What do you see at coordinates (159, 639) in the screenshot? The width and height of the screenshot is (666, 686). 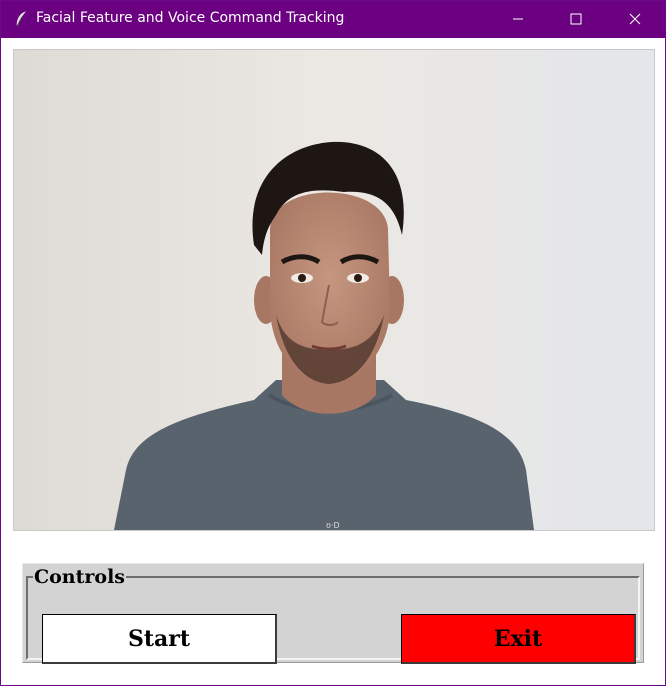 I see `start-button: Start` at bounding box center [159, 639].